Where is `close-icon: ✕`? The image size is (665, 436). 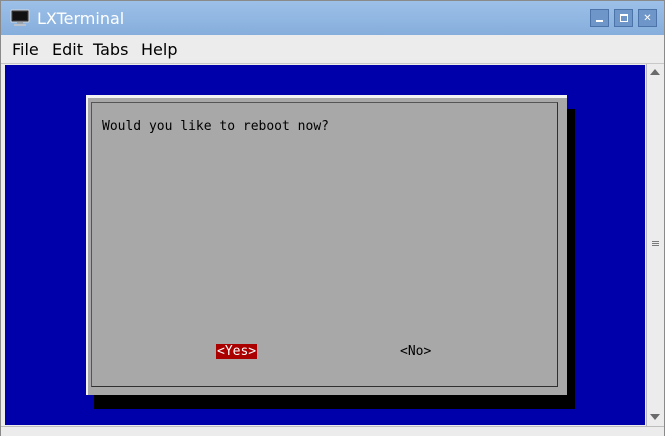
close-icon: ✕ is located at coordinates (647, 18).